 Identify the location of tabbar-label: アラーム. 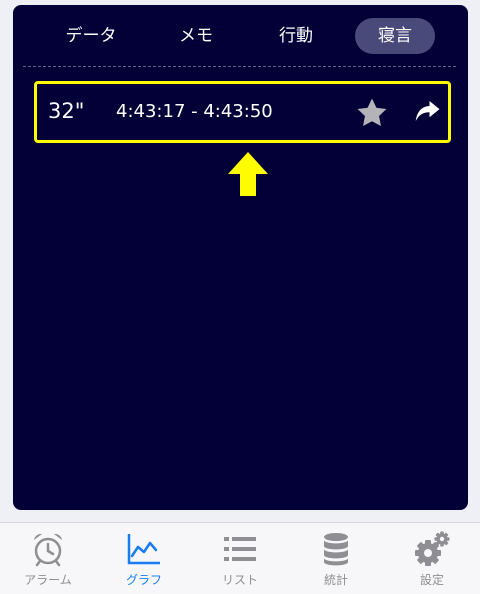
(48, 580).